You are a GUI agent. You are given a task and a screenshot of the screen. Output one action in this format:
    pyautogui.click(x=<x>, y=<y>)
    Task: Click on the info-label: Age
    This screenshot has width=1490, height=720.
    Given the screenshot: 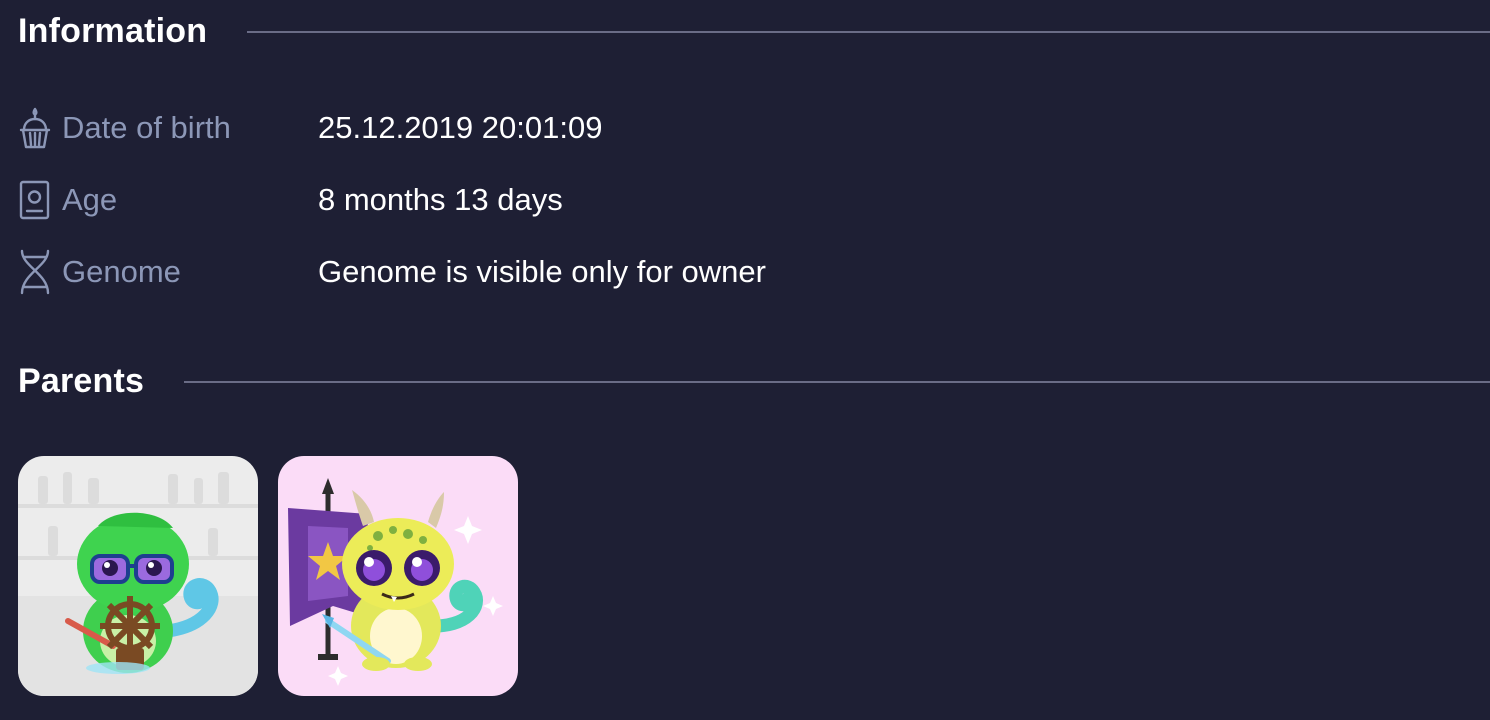 What is the action you would take?
    pyautogui.click(x=168, y=200)
    